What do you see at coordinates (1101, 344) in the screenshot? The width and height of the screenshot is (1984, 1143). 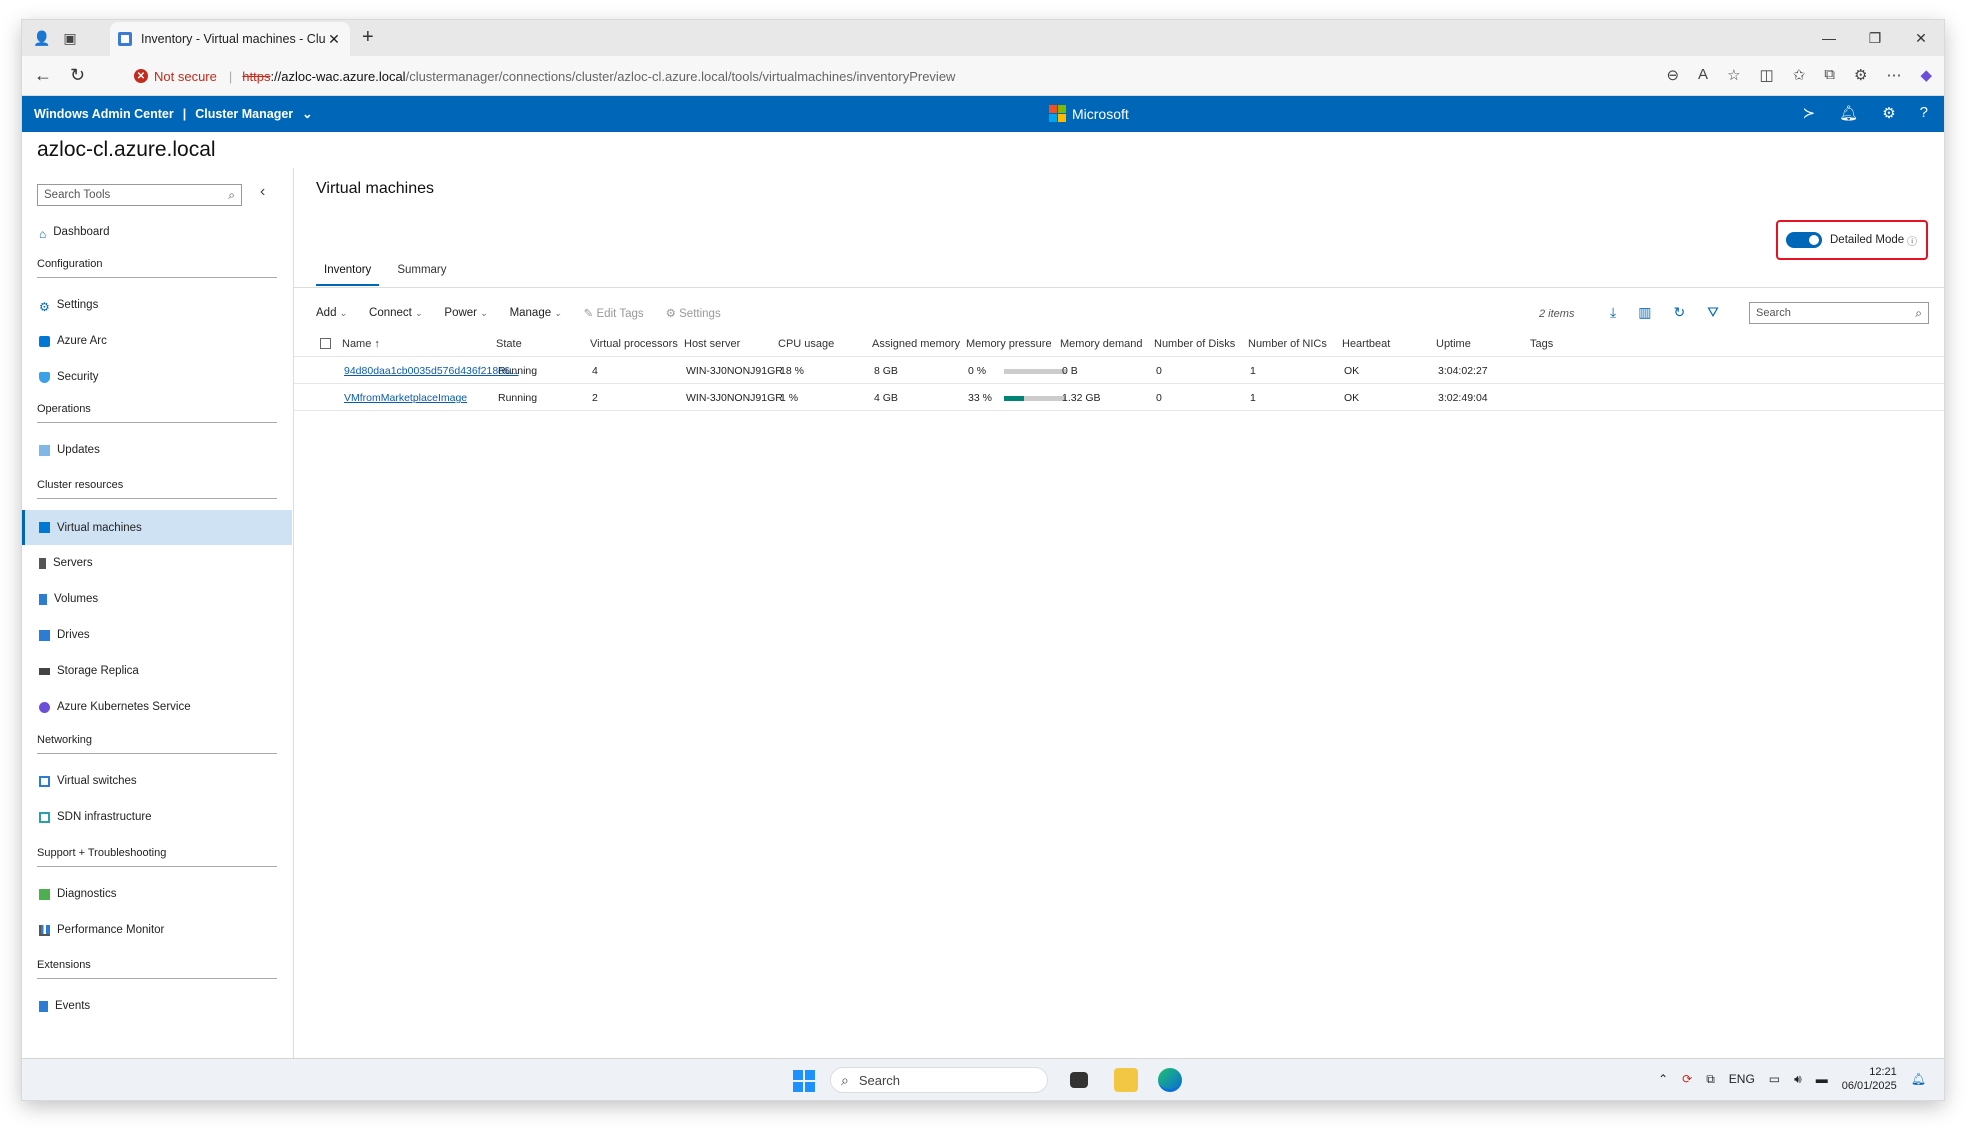 I see `column-memory-demand: Memory demand` at bounding box center [1101, 344].